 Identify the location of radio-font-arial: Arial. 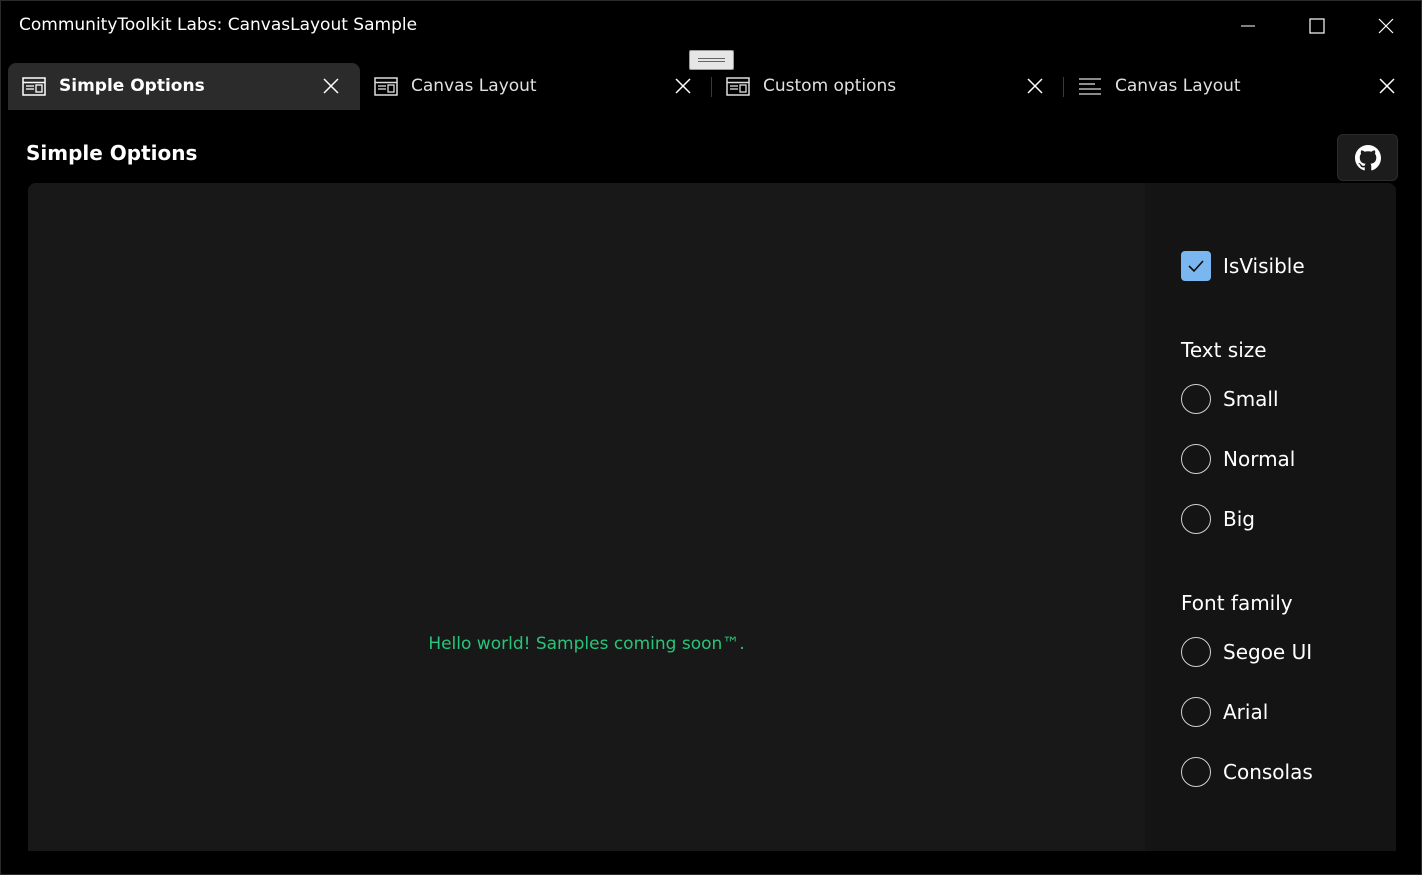
(1224, 712).